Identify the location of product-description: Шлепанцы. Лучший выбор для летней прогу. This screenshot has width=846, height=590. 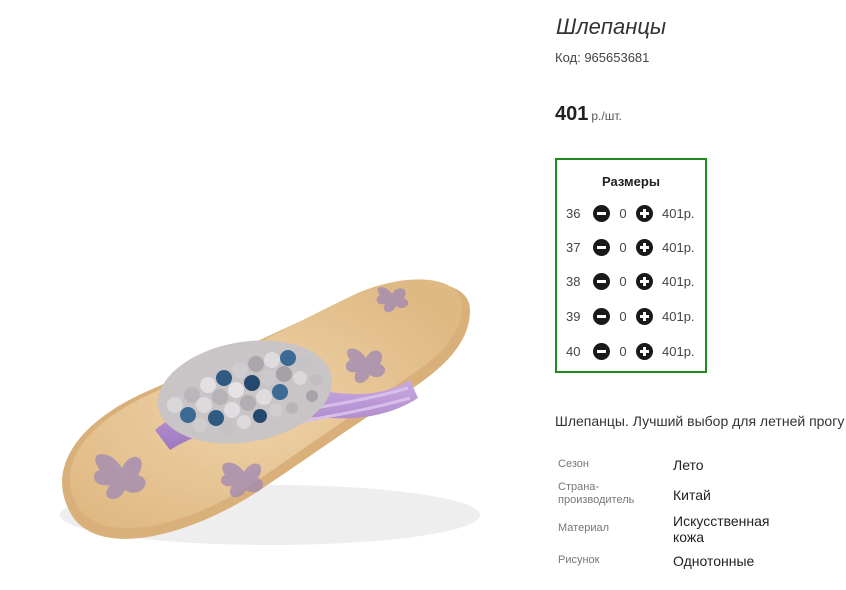
(700, 421).